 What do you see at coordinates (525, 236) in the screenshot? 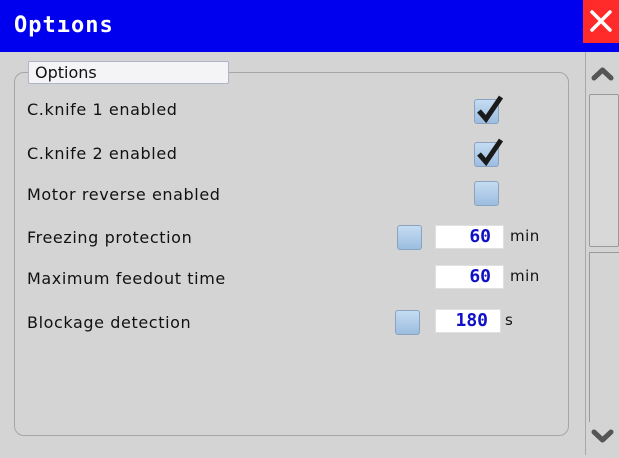
I see `freezing-protection-unit: min` at bounding box center [525, 236].